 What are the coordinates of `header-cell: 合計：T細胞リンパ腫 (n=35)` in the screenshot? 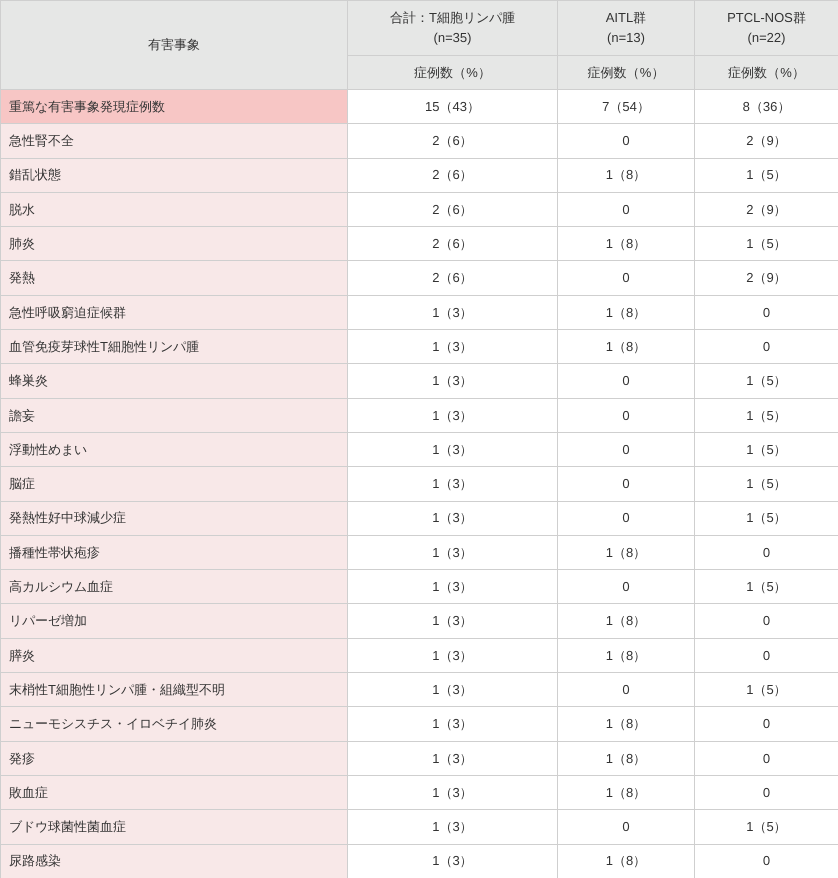 It's located at (453, 28).